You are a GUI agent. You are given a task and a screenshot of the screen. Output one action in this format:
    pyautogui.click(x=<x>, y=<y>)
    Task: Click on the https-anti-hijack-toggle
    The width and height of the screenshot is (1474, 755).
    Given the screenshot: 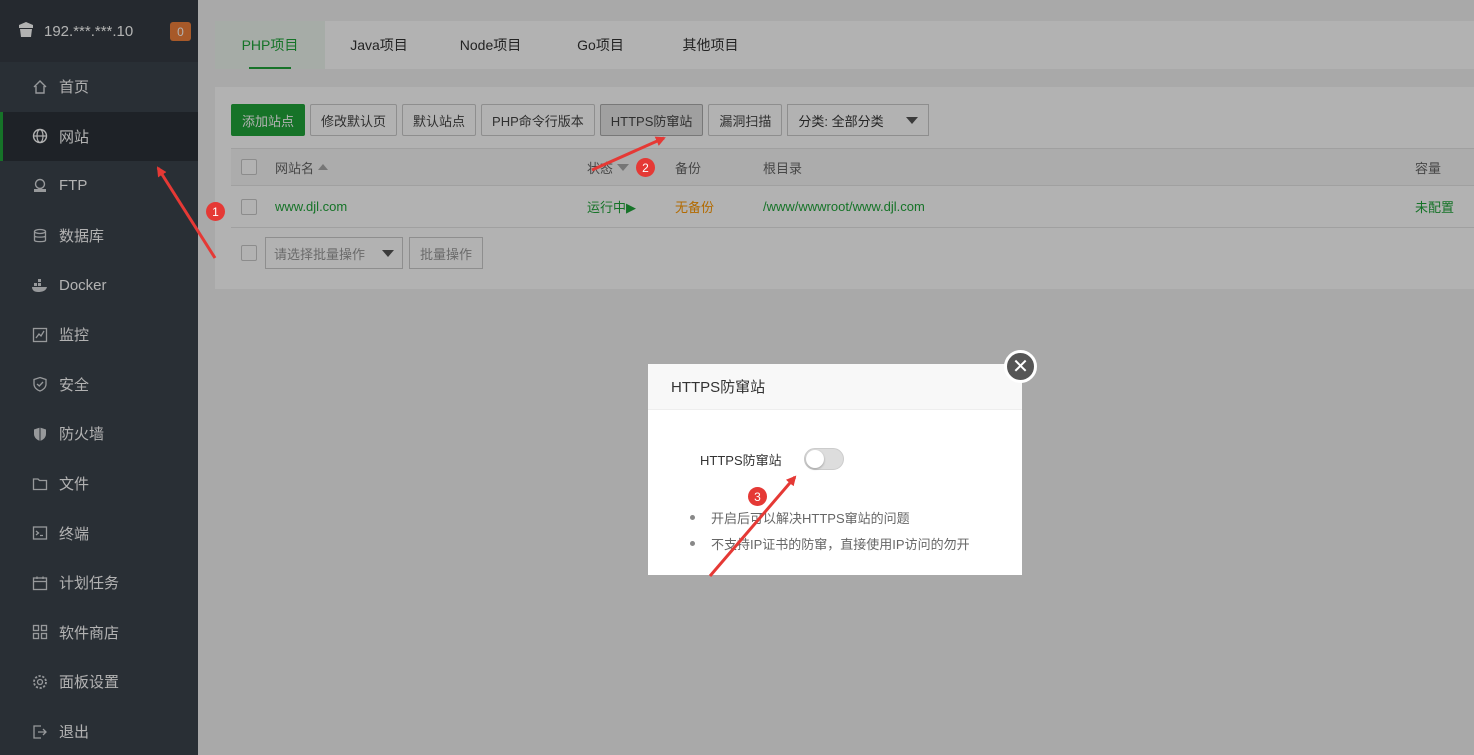 What is the action you would take?
    pyautogui.click(x=823, y=459)
    